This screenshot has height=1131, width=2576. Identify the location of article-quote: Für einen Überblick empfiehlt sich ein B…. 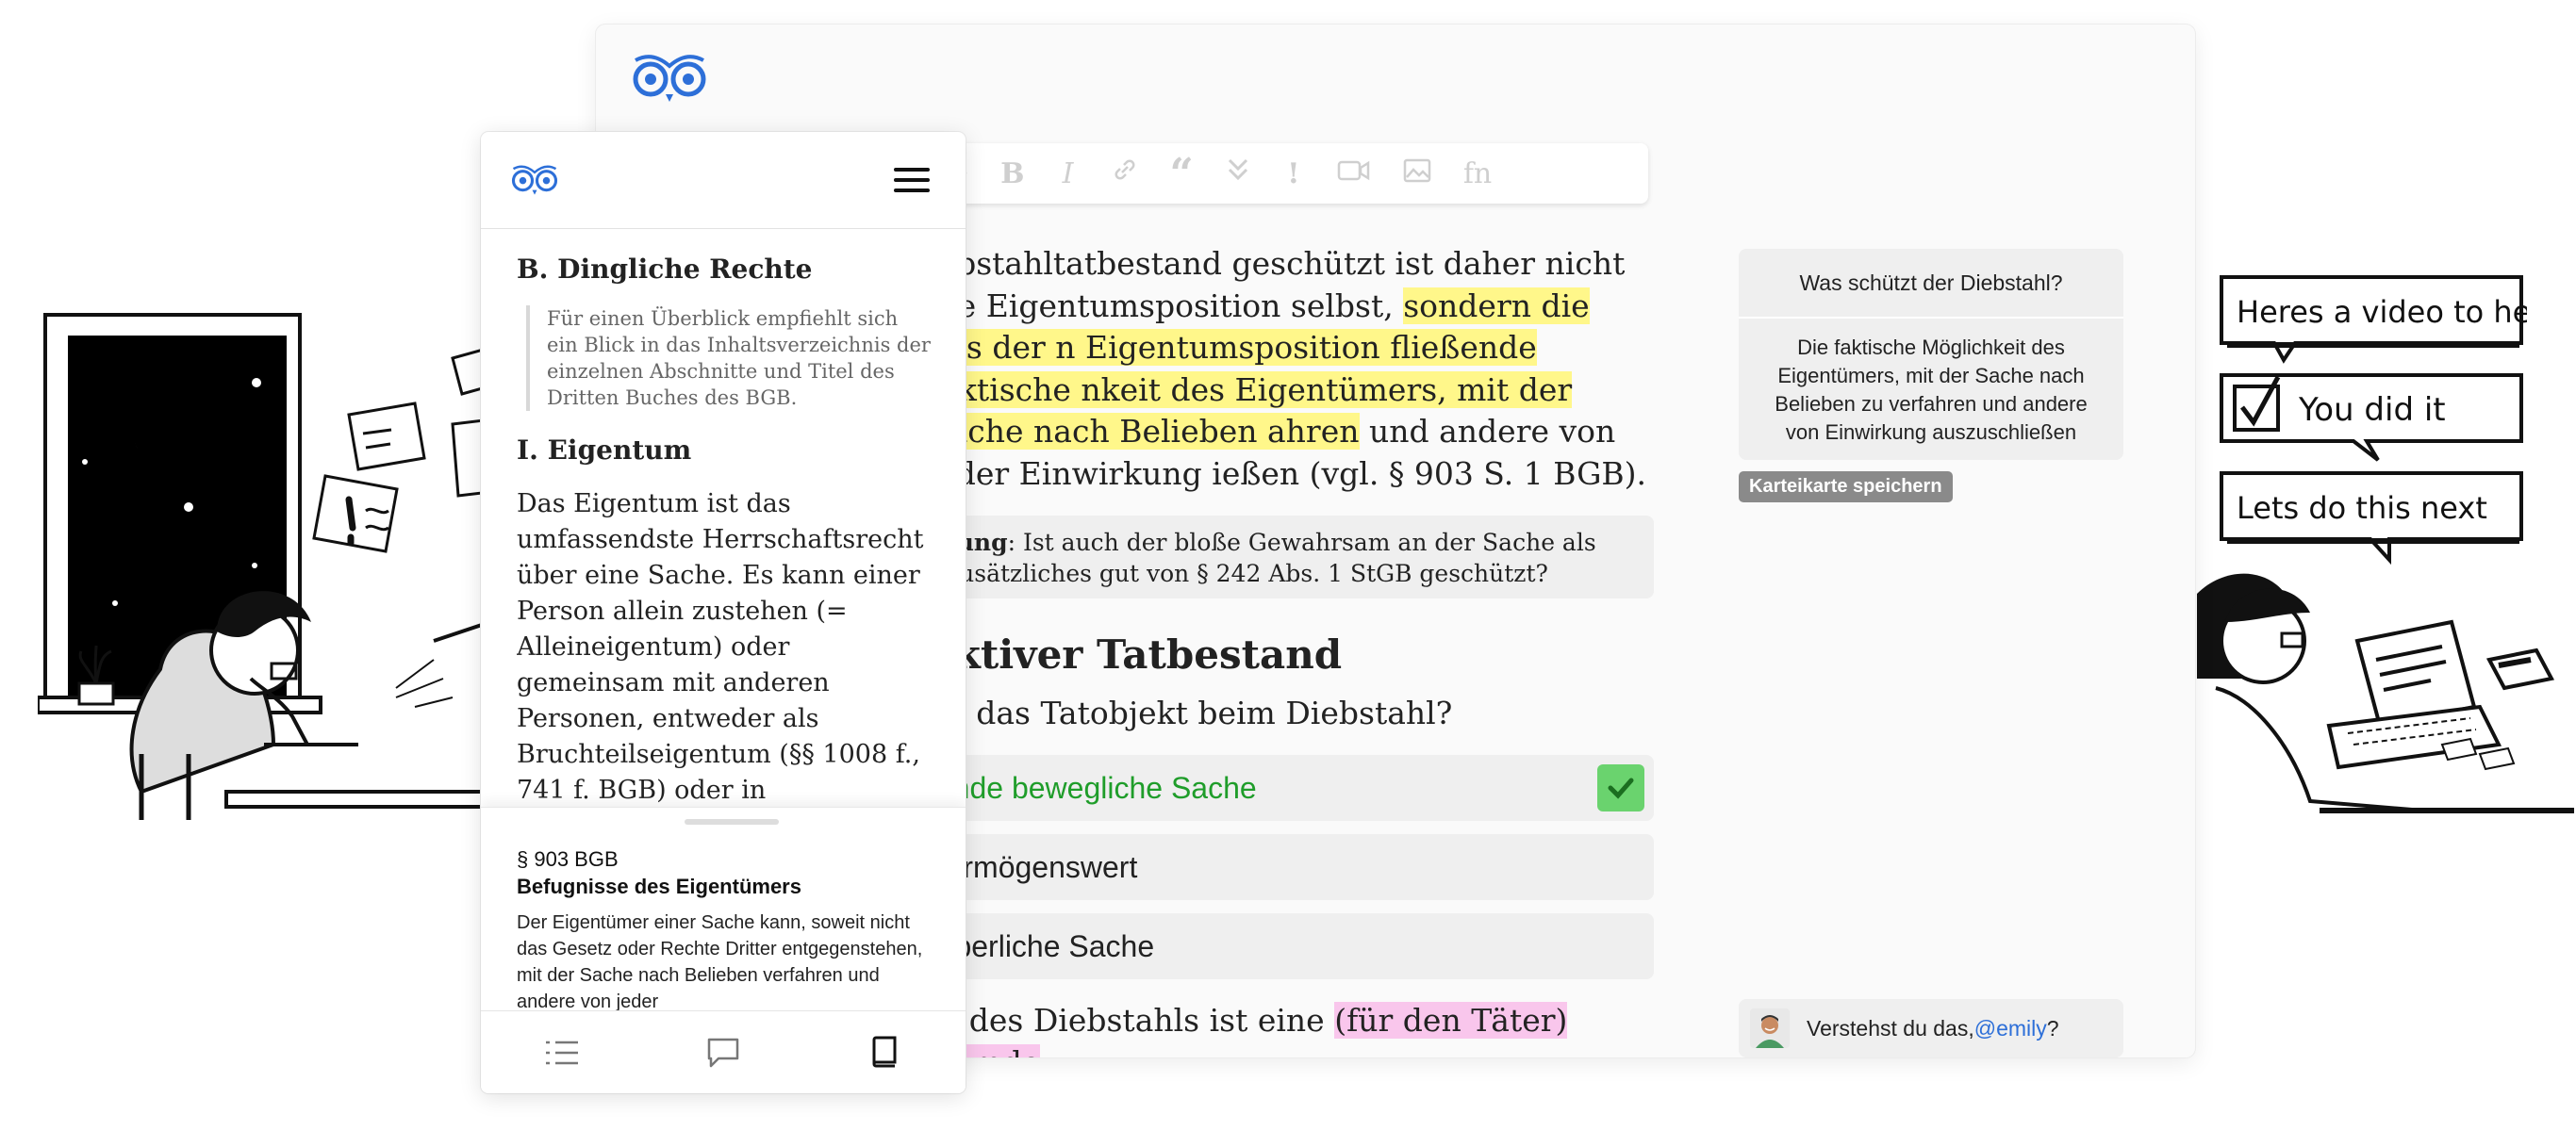
(729, 358).